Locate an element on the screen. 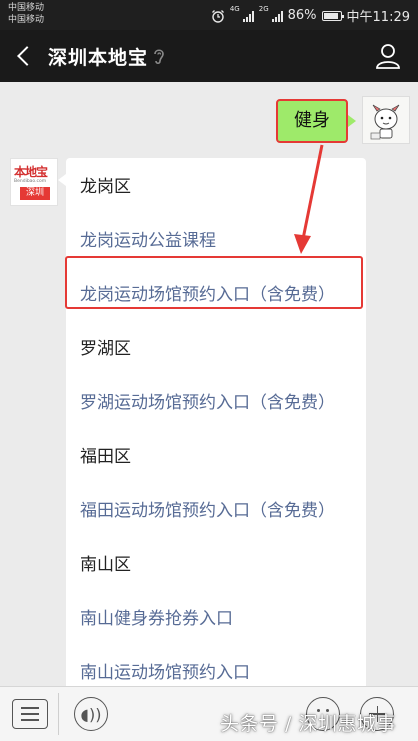 This screenshot has height=741, width=418. back-button is located at coordinates (24, 56).